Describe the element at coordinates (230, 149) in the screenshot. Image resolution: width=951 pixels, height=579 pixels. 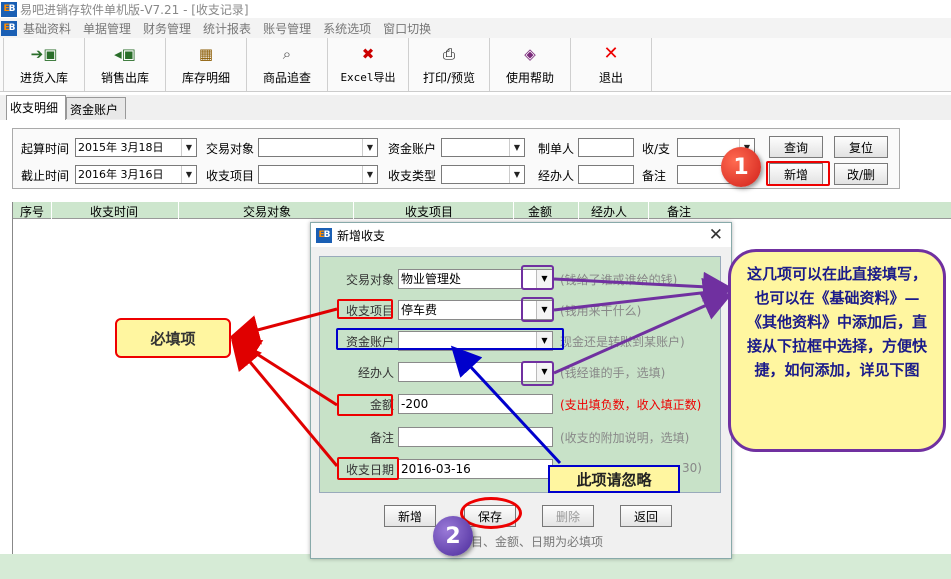
I see `party-label: 交易对象` at that location.